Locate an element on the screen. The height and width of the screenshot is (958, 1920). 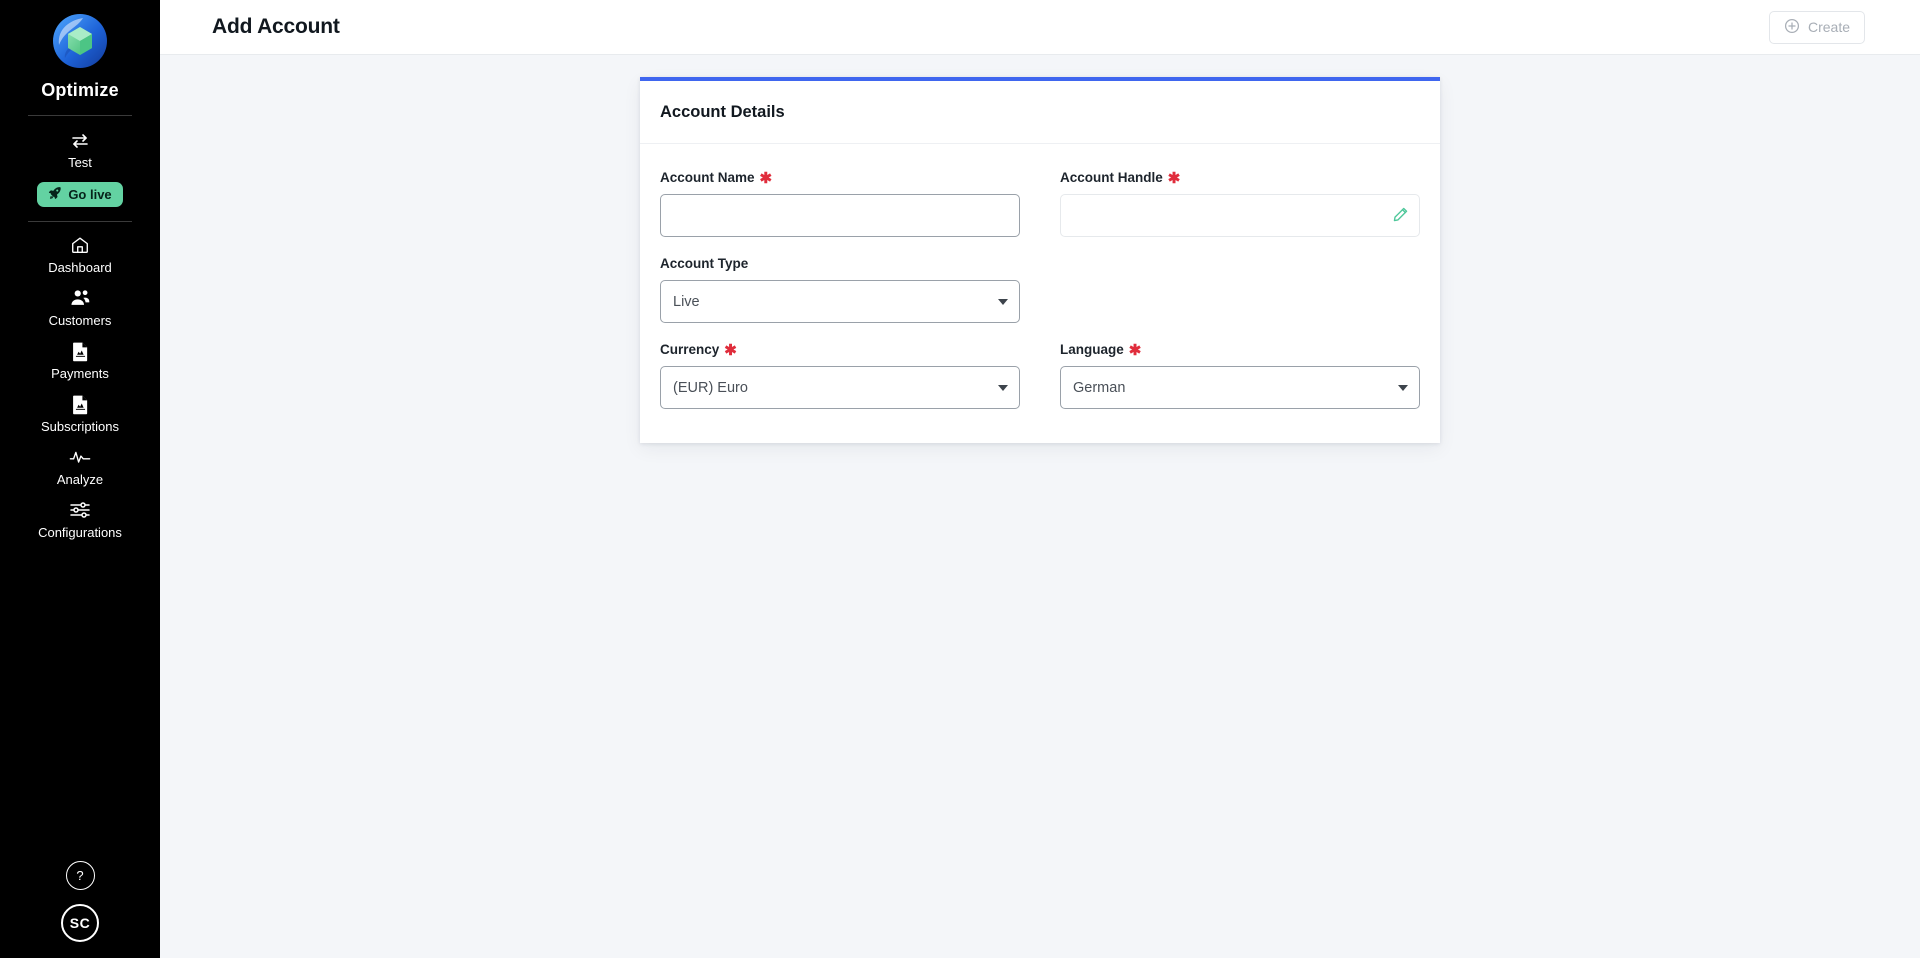
avatar-initials: SC is located at coordinates (80, 923).